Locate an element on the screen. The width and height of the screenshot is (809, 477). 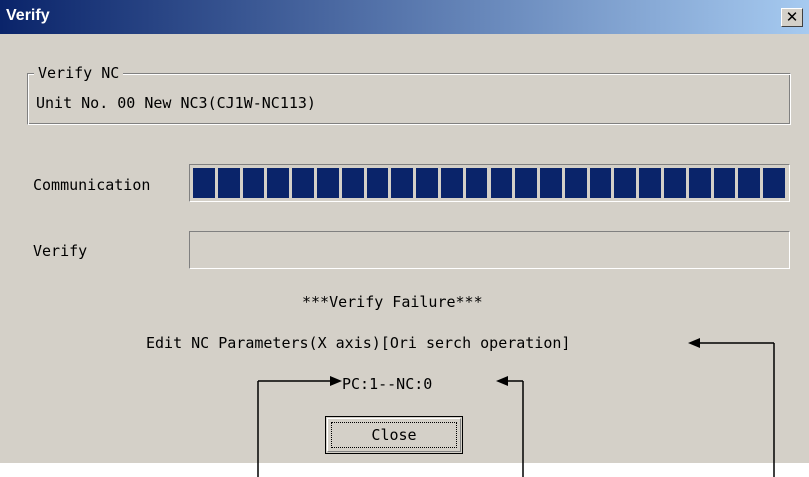
close-window-icon: ✕ is located at coordinates (792, 17).